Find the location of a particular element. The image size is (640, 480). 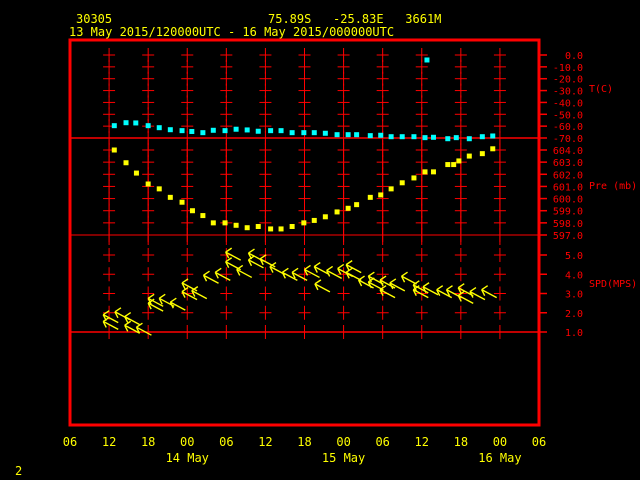

date-label: 15 May is located at coordinates (343, 458).